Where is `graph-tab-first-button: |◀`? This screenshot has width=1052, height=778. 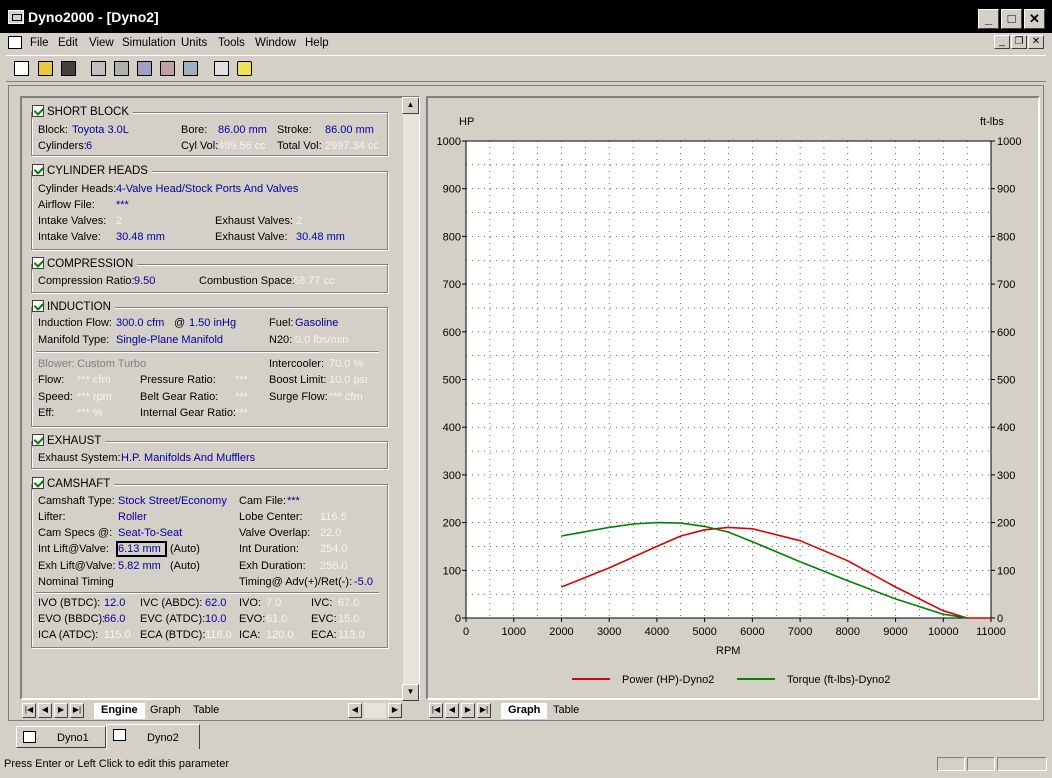
graph-tab-first-button: |◀ is located at coordinates (436, 710).